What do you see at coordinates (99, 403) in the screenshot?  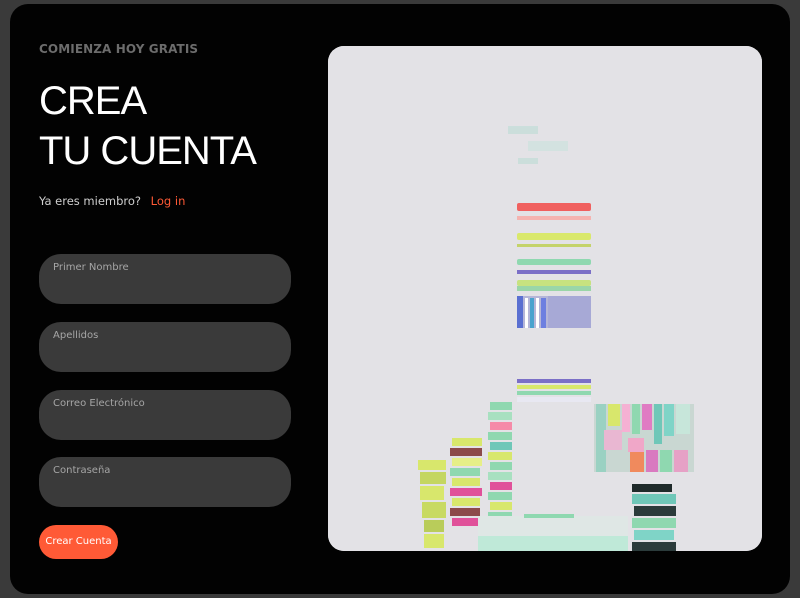 I see `email-placeholder: Correo Electrónico` at bounding box center [99, 403].